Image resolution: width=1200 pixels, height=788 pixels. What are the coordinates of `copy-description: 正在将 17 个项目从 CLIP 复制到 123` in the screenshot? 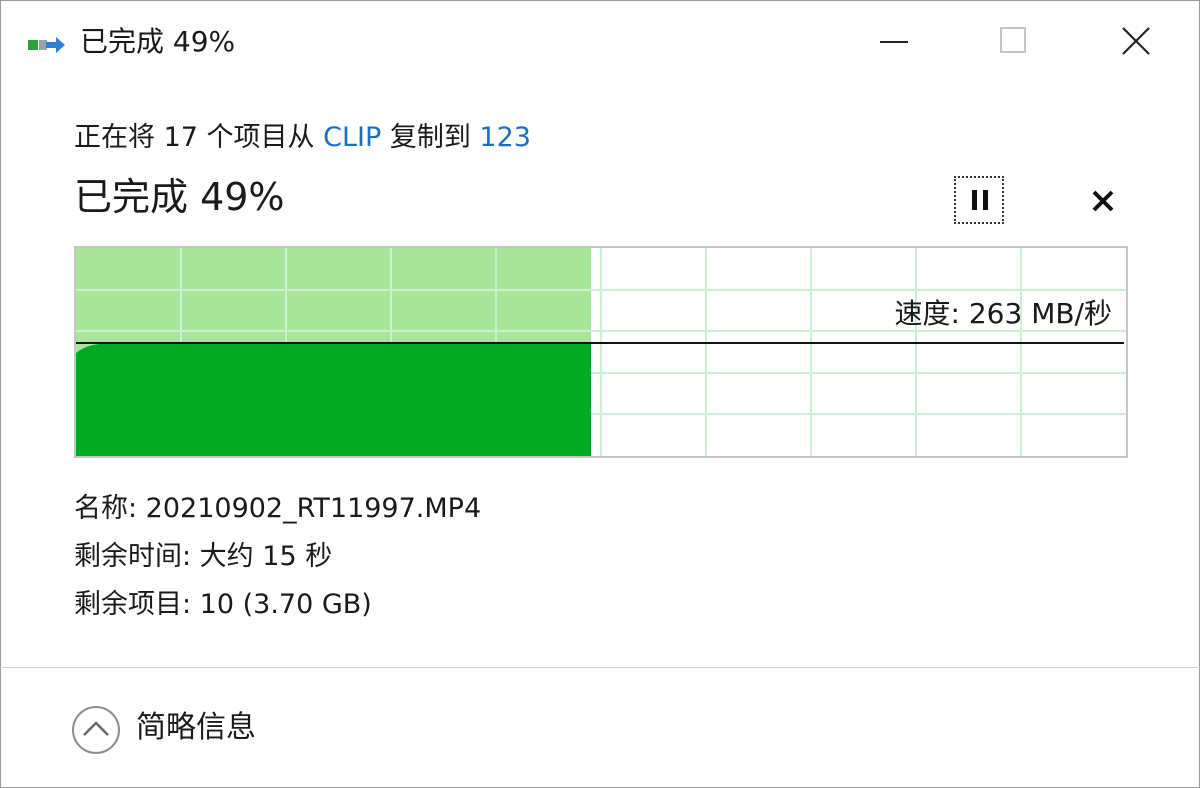 It's located at (302, 138).